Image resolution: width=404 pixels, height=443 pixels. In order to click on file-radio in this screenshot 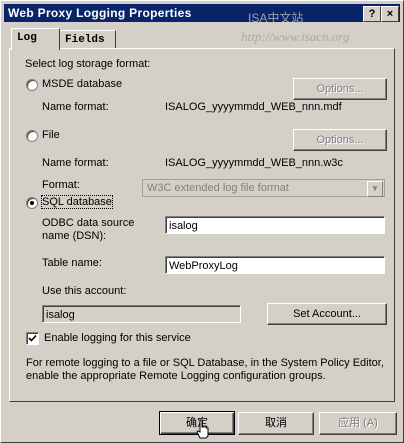, I will do `click(32, 136)`.